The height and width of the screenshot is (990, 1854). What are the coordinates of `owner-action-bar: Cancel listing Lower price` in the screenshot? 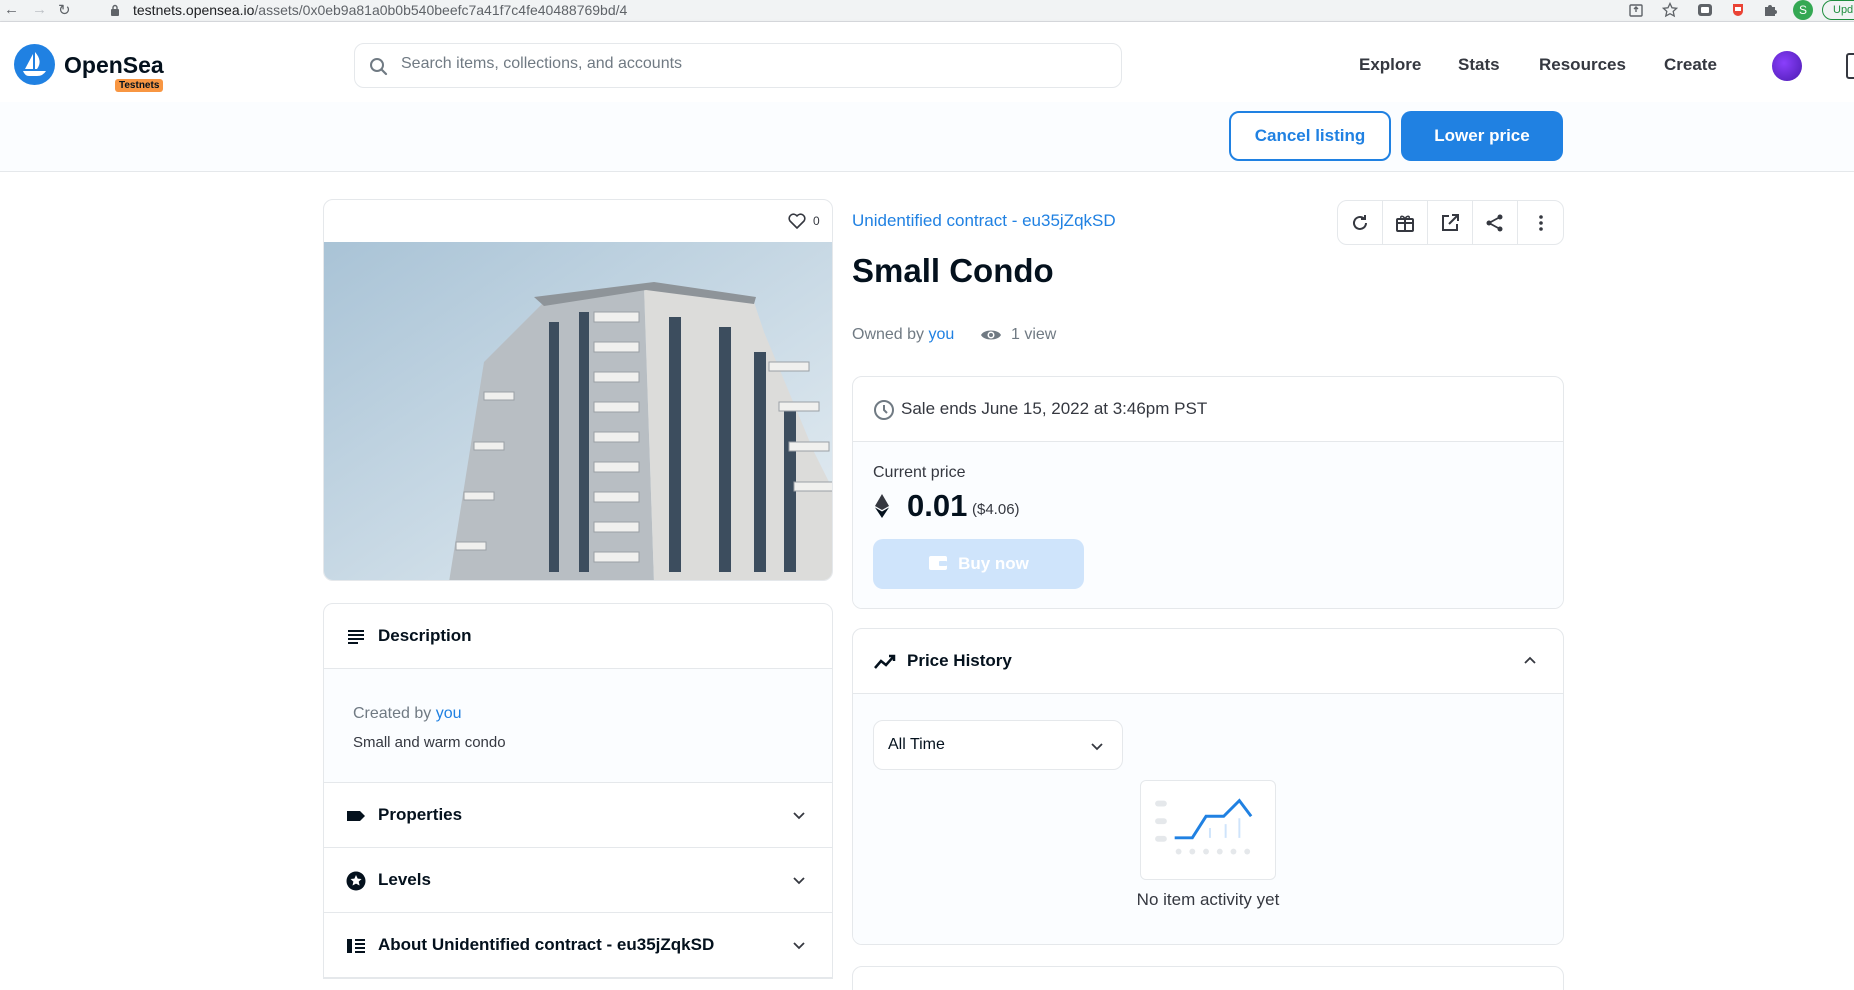 It's located at (927, 137).